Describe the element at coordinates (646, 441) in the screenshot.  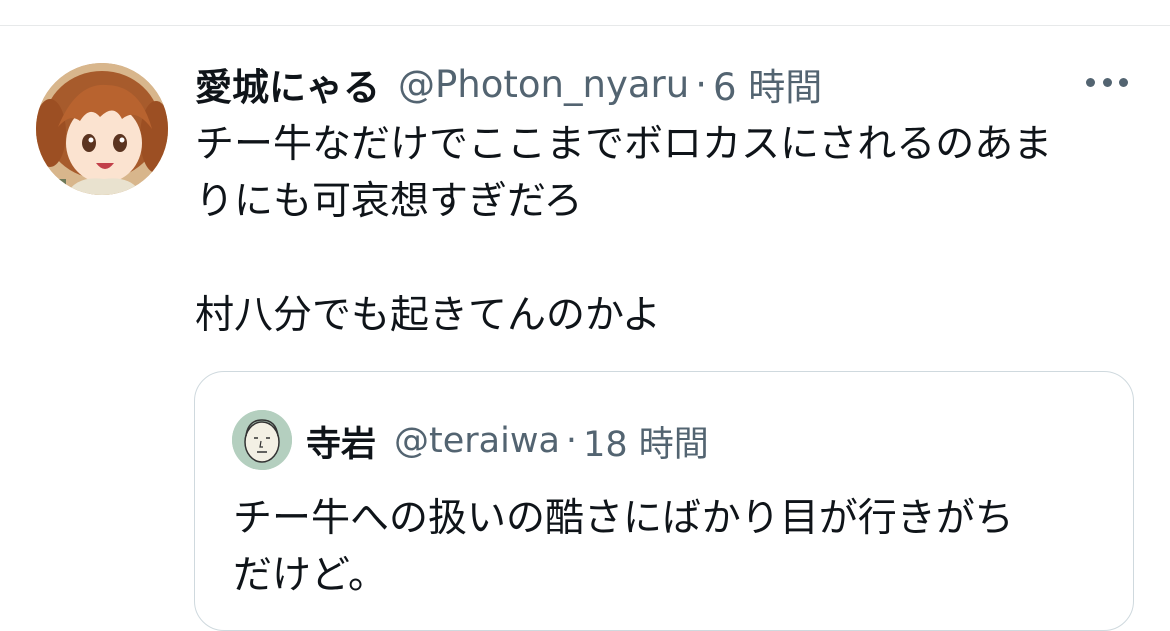
I see `quoted-tweet-timestamp: 18 時間` at that location.